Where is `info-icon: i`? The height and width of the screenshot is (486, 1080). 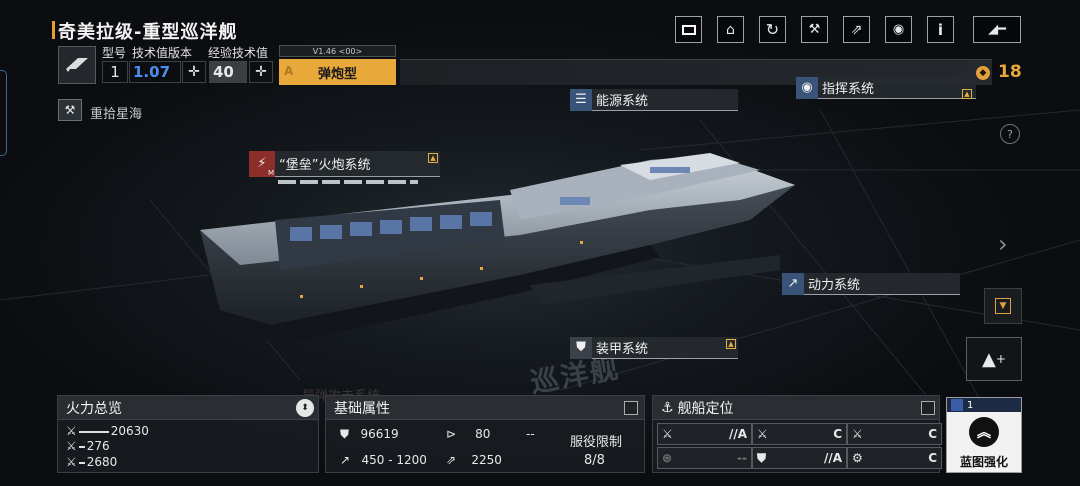 info-icon: i is located at coordinates (940, 29).